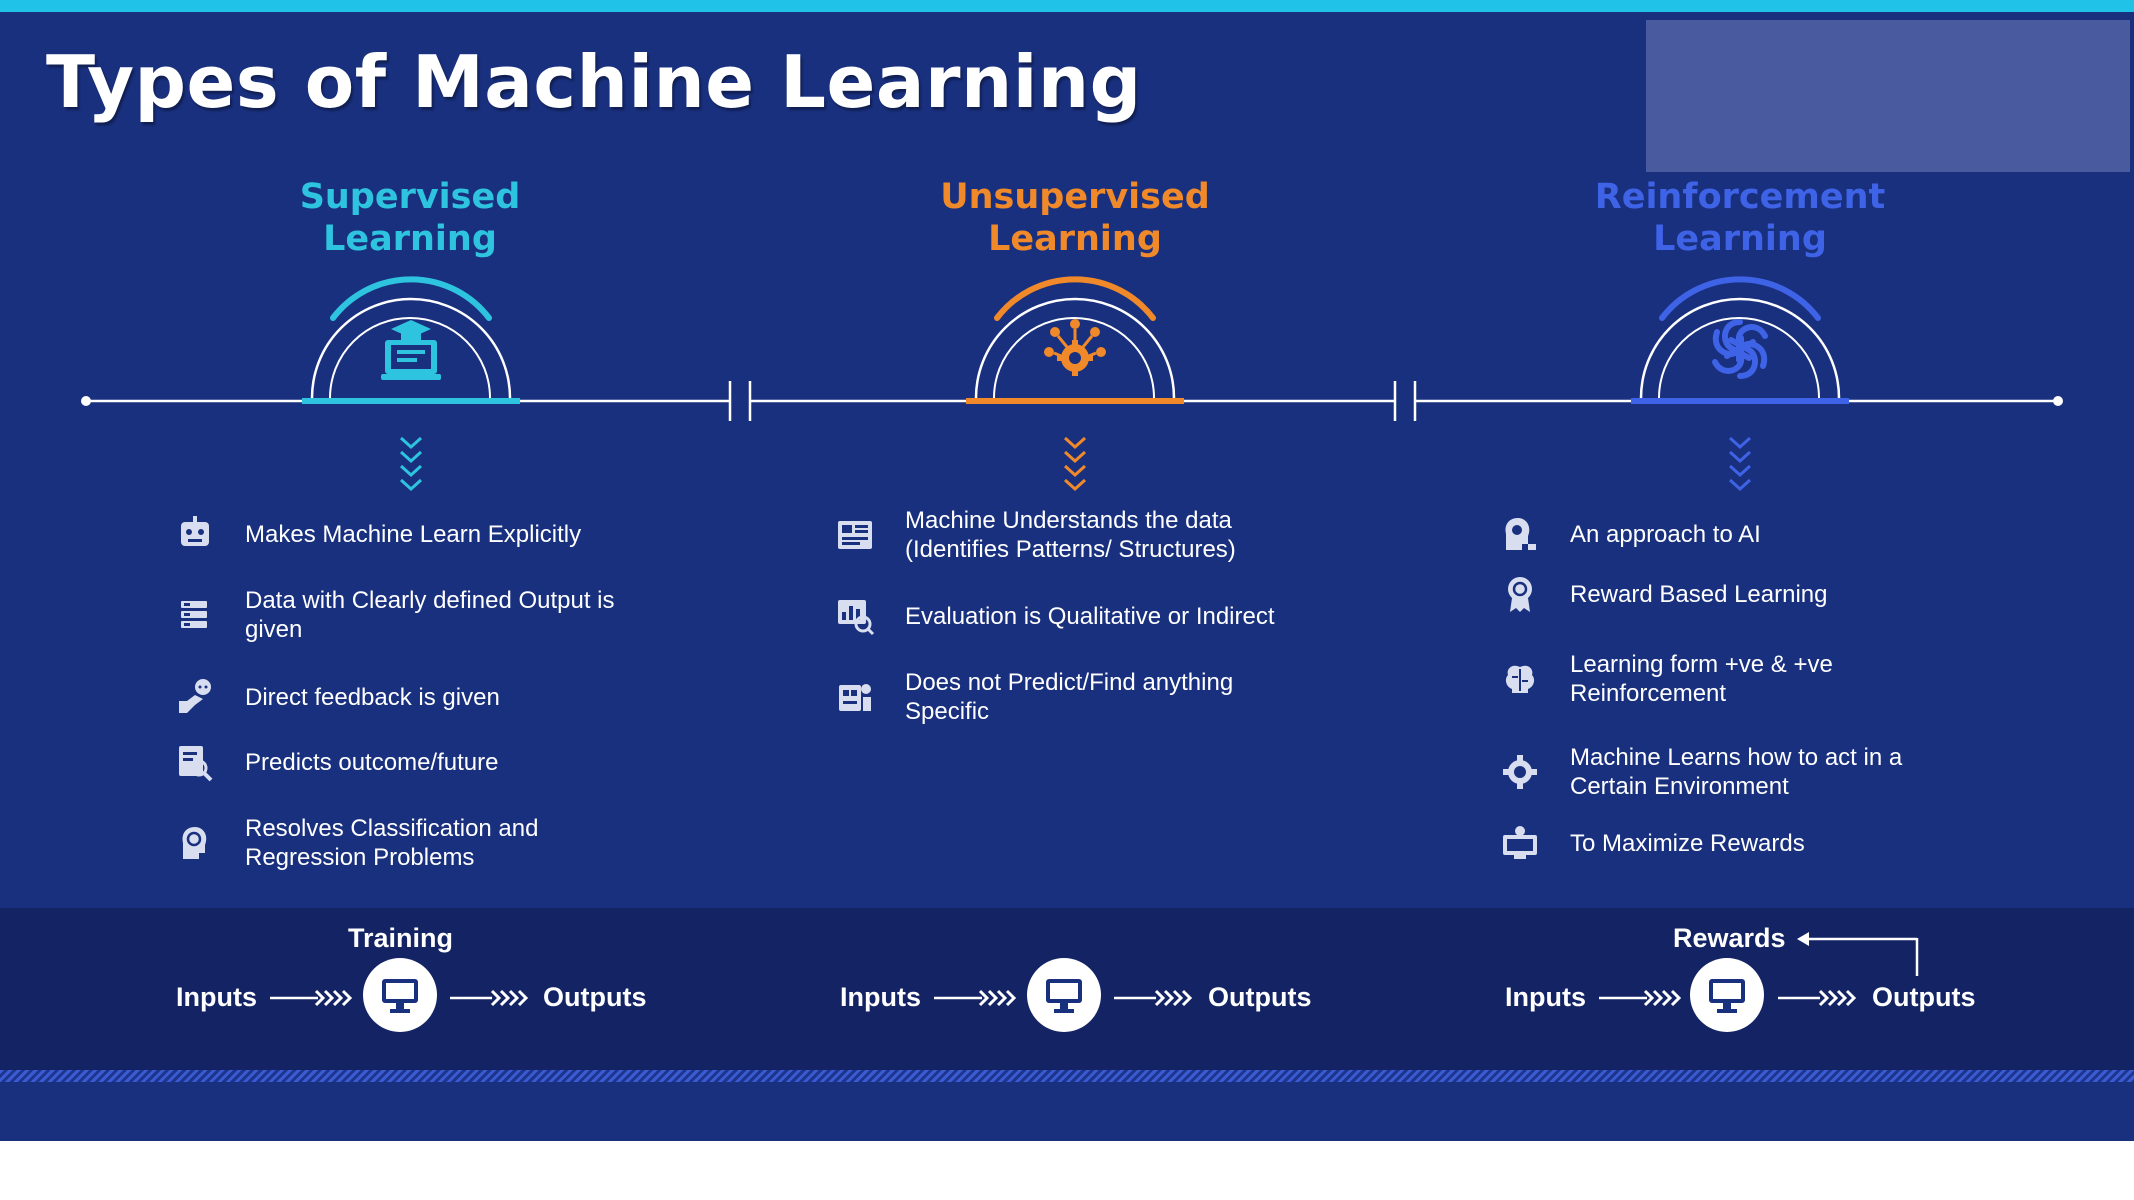  What do you see at coordinates (1729, 938) in the screenshot?
I see `flow-3-top-label: Rewards` at bounding box center [1729, 938].